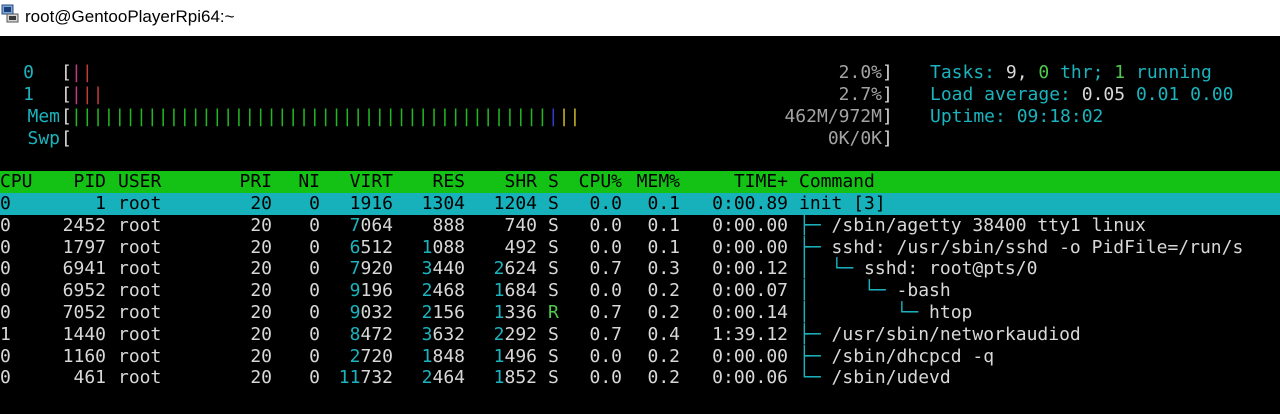 This screenshot has height=414, width=1280. I want to click on cell-shr: 1336, so click(515, 312).